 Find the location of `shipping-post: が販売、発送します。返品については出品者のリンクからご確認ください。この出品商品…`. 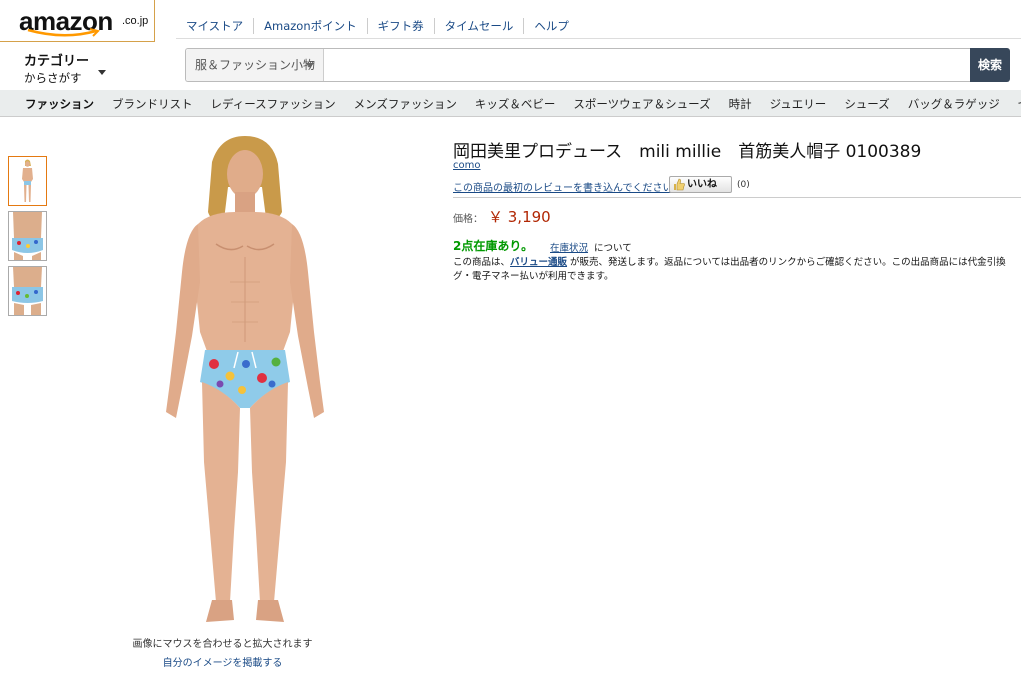

shipping-post: が販売、発送します。返品については出品者のリンクからご確認ください。この出品商品… is located at coordinates (786, 262).